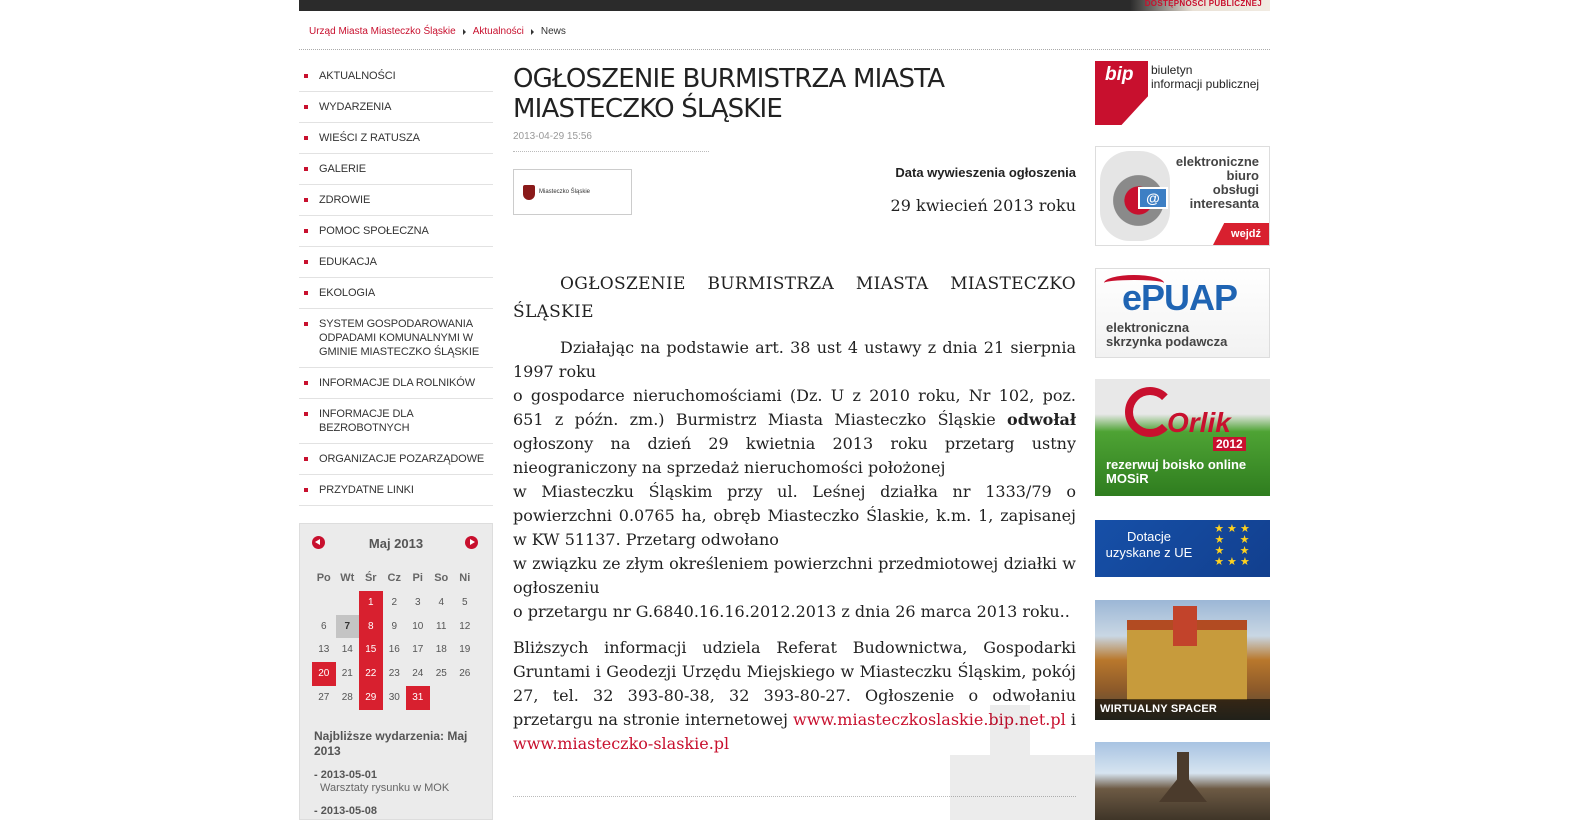 The image size is (1583, 820). What do you see at coordinates (1229, 444) in the screenshot?
I see `orlik-year: 2012` at bounding box center [1229, 444].